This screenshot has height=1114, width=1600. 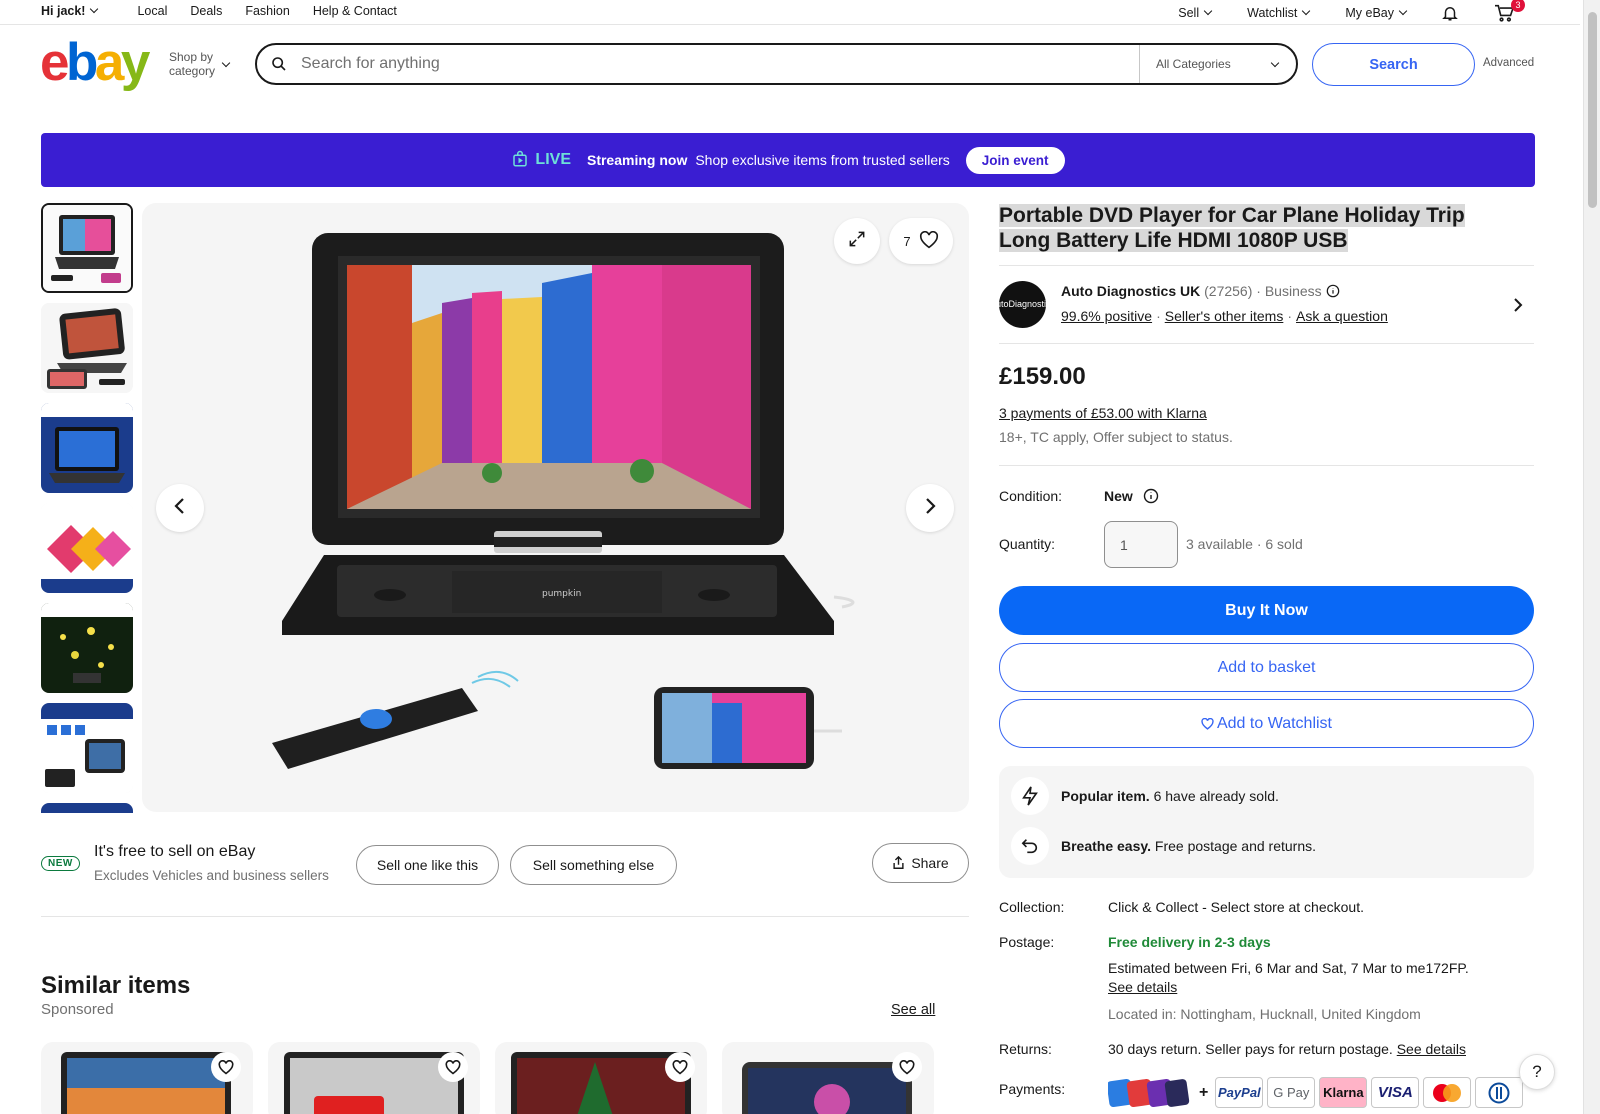 What do you see at coordinates (1015, 160) in the screenshot?
I see `join-event-button: Join event` at bounding box center [1015, 160].